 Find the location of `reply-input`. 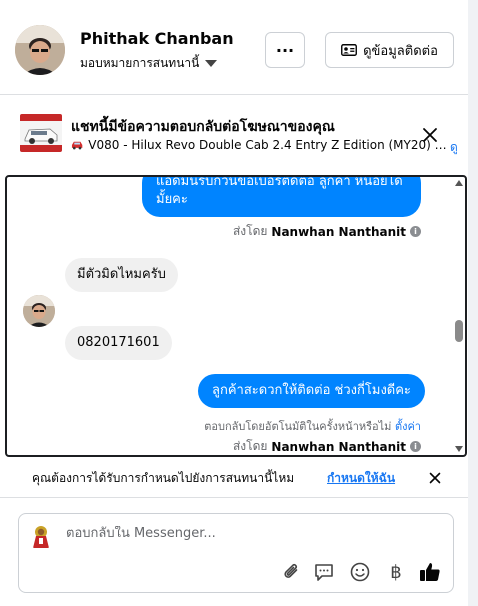

reply-input is located at coordinates (246, 533).